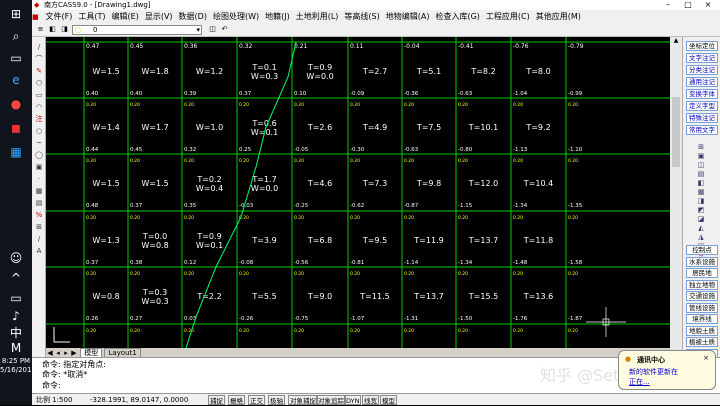  I want to click on point-tool-icon: ·, so click(39, 179).